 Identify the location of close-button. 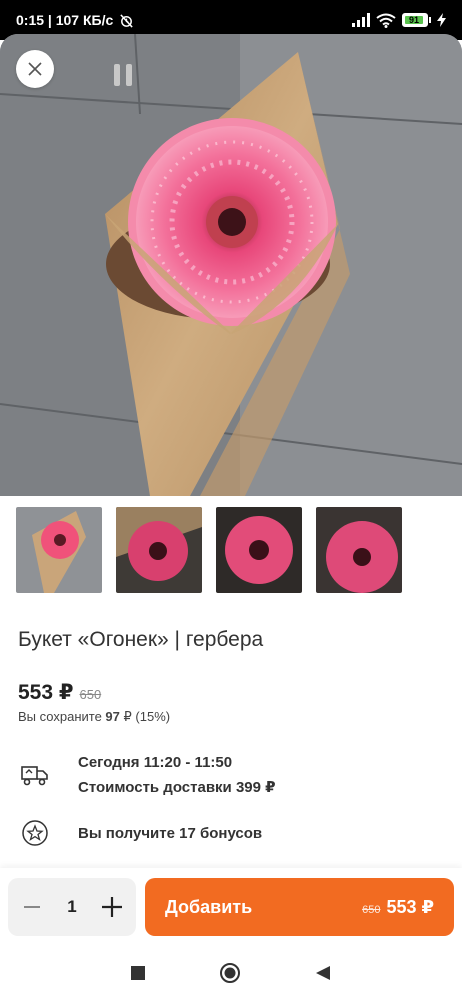
(35, 69).